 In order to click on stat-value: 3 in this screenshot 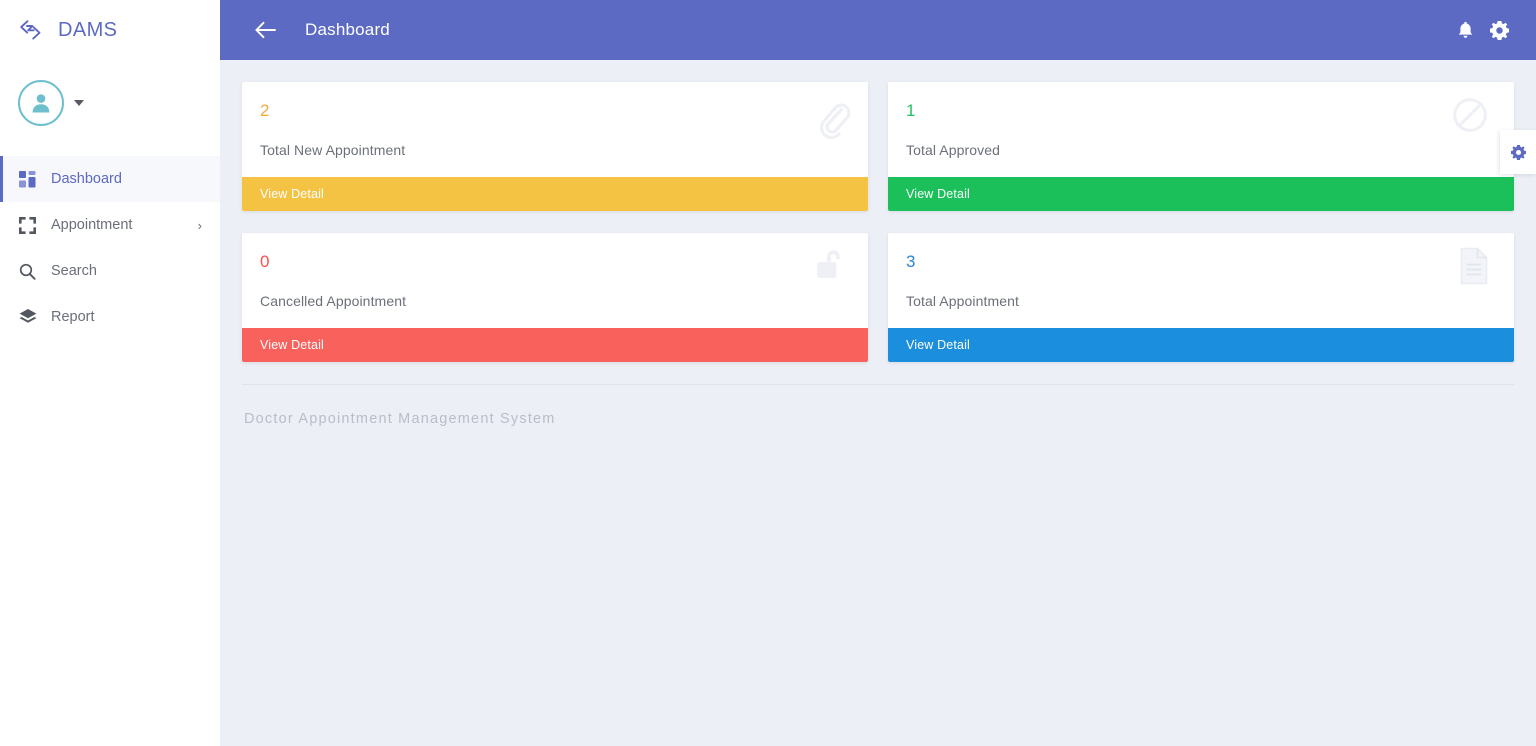, I will do `click(911, 261)`.